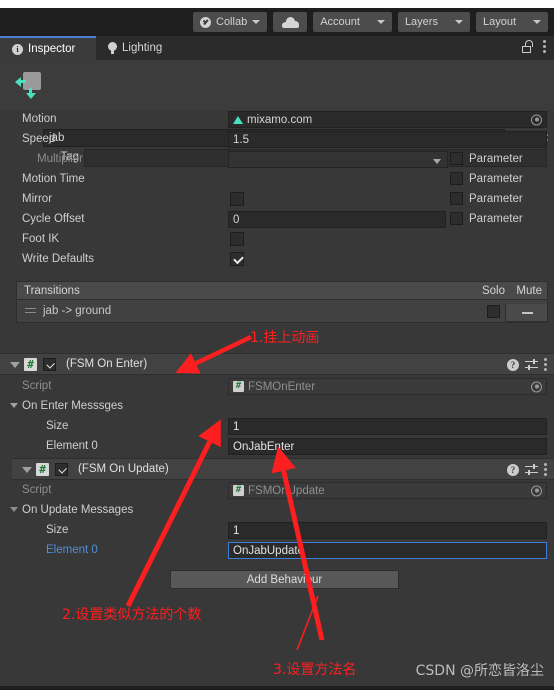  Describe the element at coordinates (529, 291) in the screenshot. I see `mute-column-header: Mute` at that location.